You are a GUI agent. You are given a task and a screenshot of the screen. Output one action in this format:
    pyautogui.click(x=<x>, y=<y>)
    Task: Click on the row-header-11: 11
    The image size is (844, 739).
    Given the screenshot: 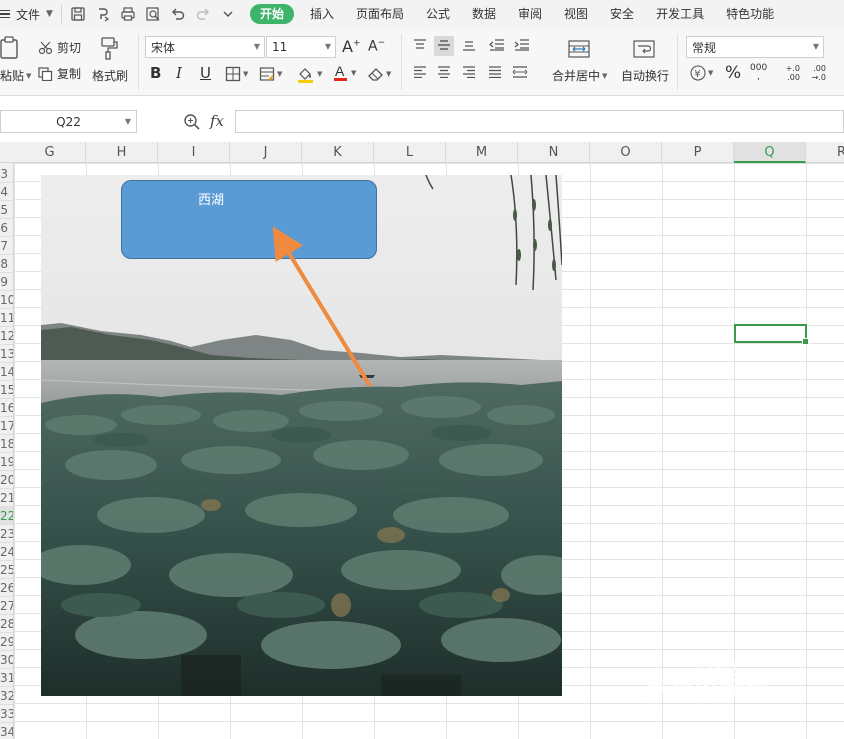 What is the action you would take?
    pyautogui.click(x=6, y=318)
    